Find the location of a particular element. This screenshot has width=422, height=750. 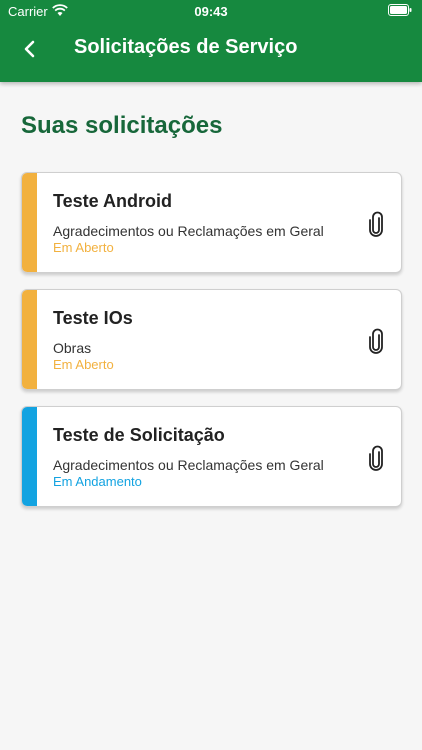

back-arrow-icon is located at coordinates (29, 49).